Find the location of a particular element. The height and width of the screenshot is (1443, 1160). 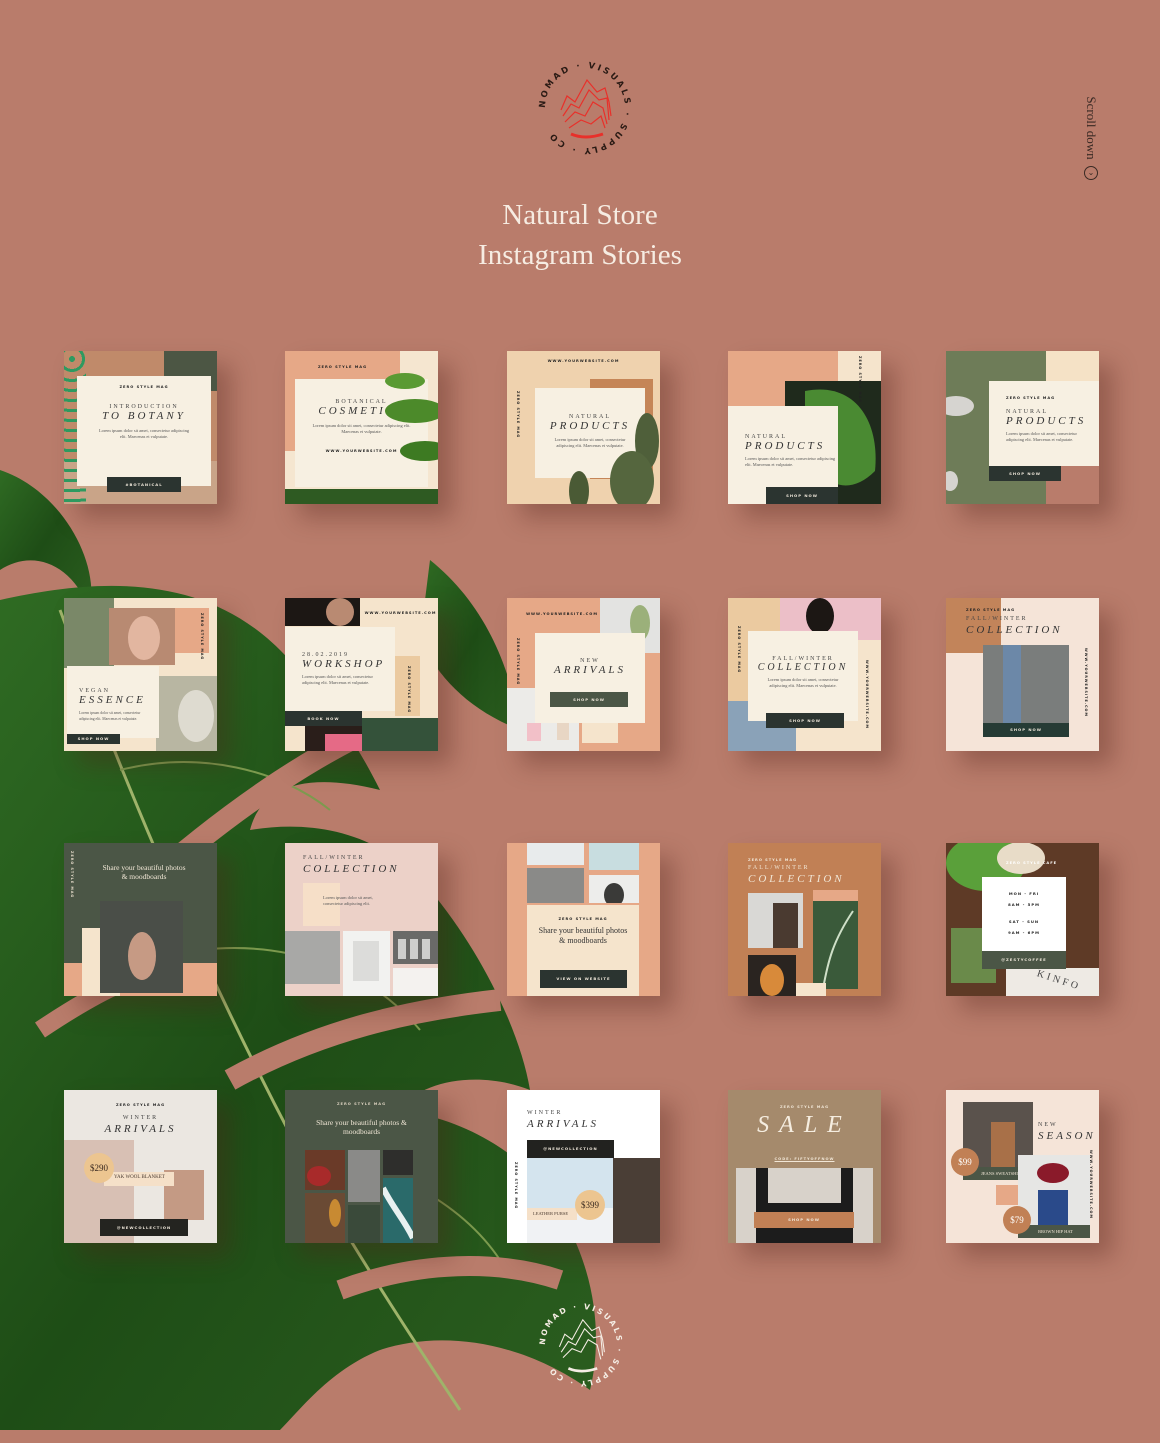

story-card-fall-winter-tan: ZERO STYLE MAG FALL/WINTER COLLECTION is located at coordinates (804, 919).